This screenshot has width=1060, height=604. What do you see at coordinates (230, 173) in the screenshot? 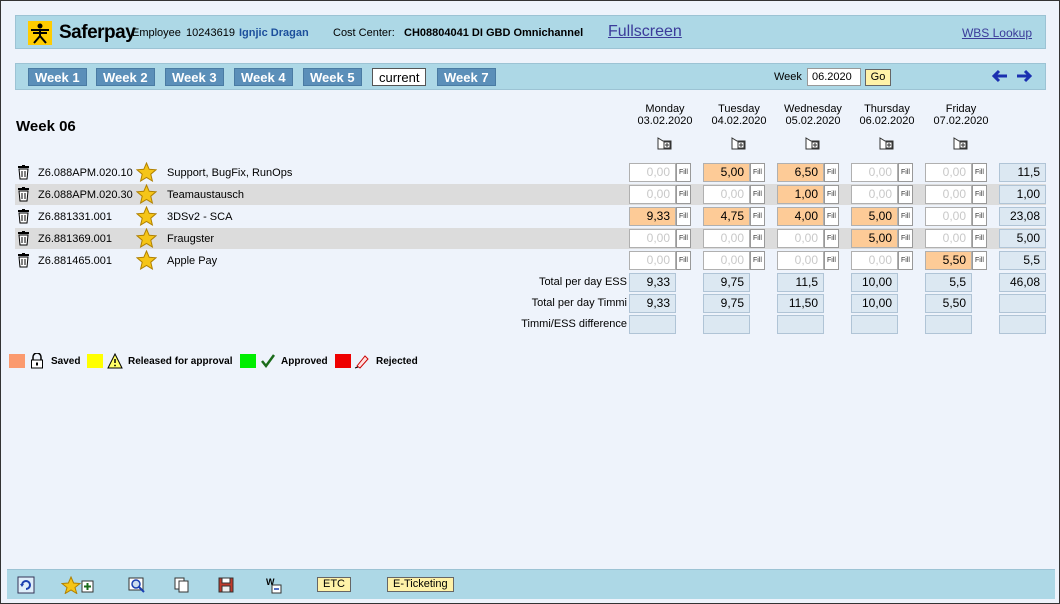
I see `task-description: Support, BugFix, RunOps` at bounding box center [230, 173].